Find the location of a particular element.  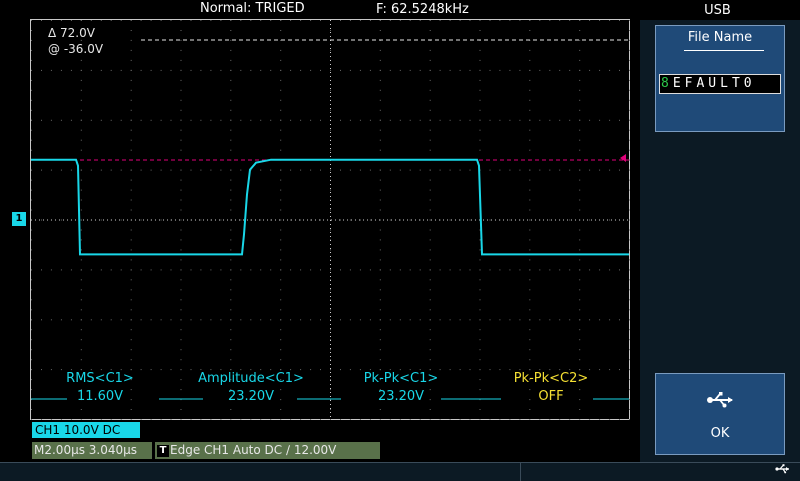

channel1-settings: CH1 10.0V DC is located at coordinates (86, 430).